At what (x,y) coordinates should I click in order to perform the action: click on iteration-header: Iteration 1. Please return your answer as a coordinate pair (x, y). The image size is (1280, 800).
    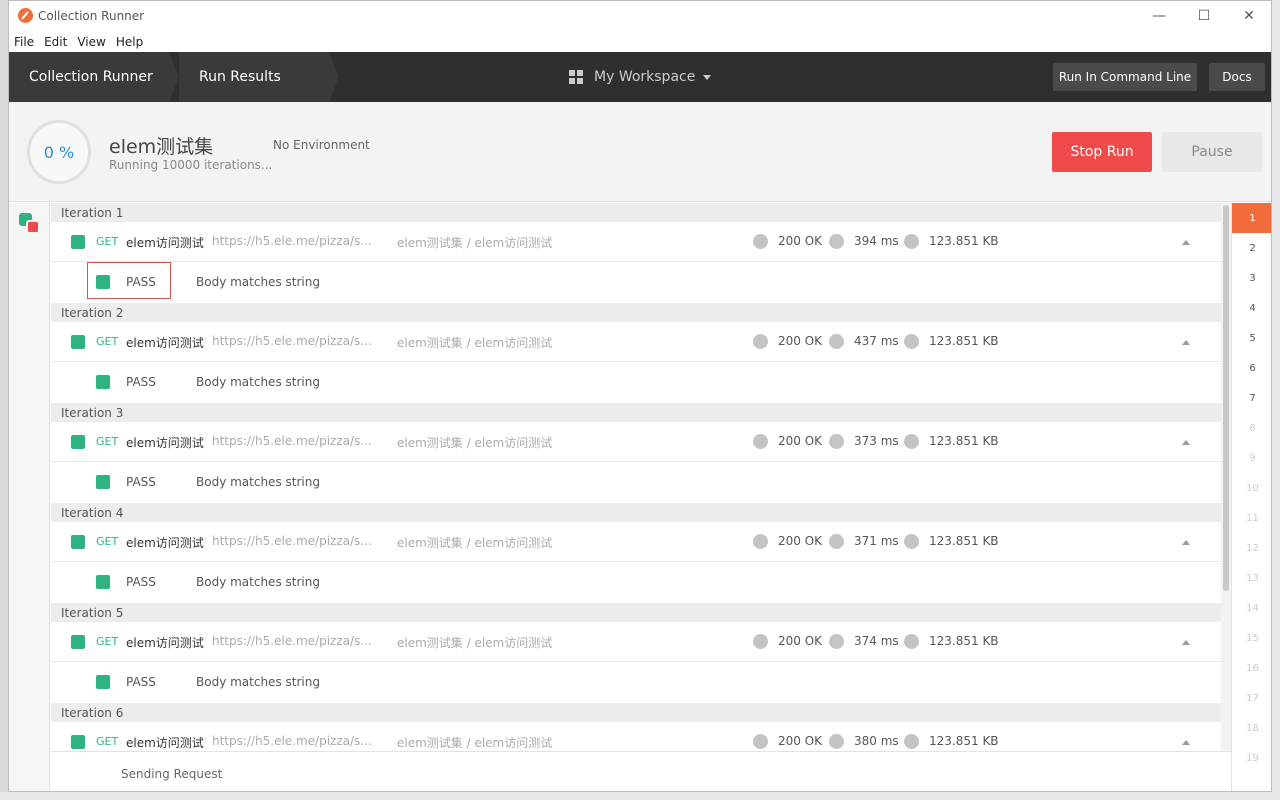
    Looking at the image, I should click on (636, 212).